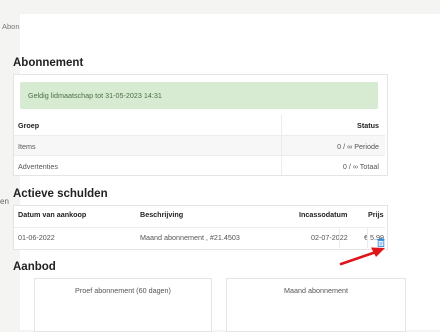 The width and height of the screenshot is (440, 332). What do you see at coordinates (376, 214) in the screenshot?
I see `price-header: Prijs` at bounding box center [376, 214].